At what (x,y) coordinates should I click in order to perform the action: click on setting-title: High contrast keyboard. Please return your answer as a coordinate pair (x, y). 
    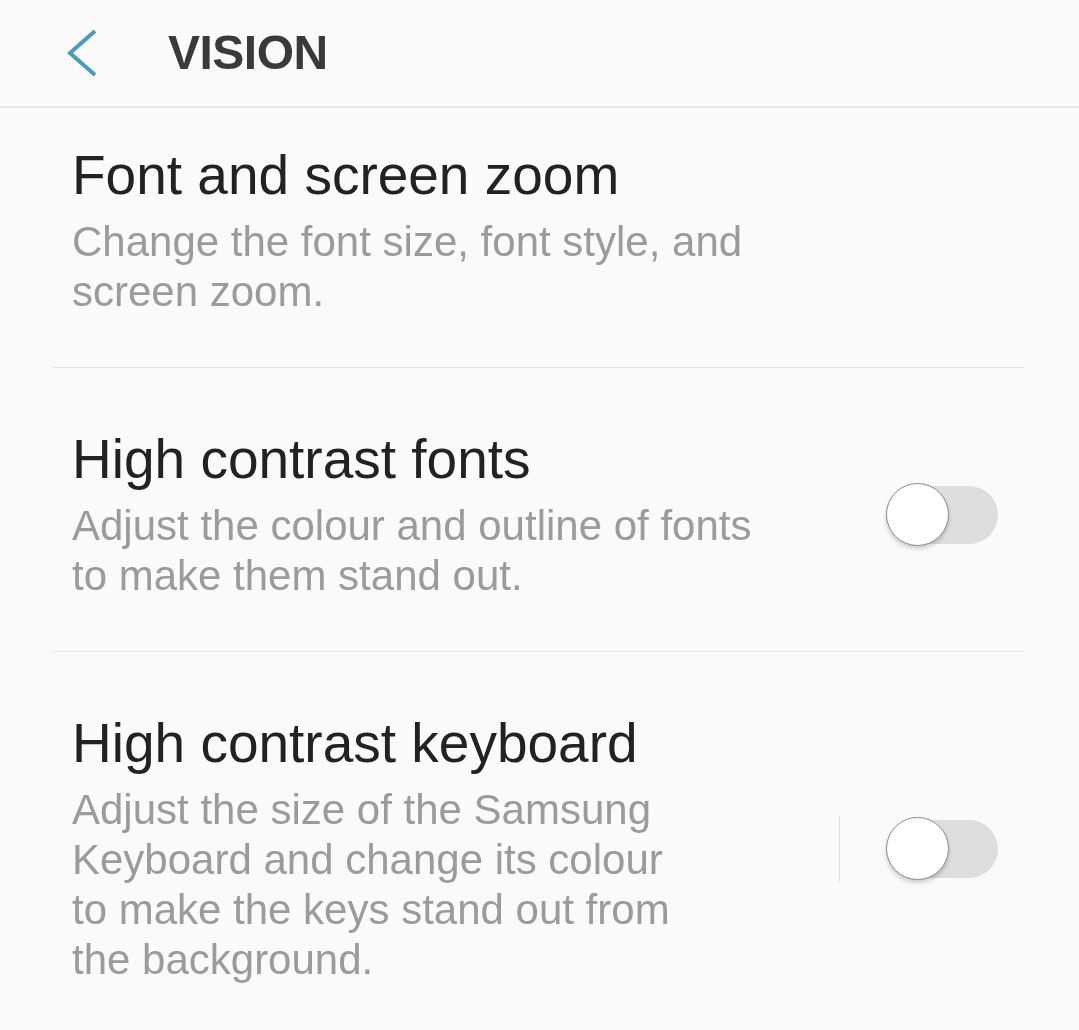
    Looking at the image, I should click on (379, 743).